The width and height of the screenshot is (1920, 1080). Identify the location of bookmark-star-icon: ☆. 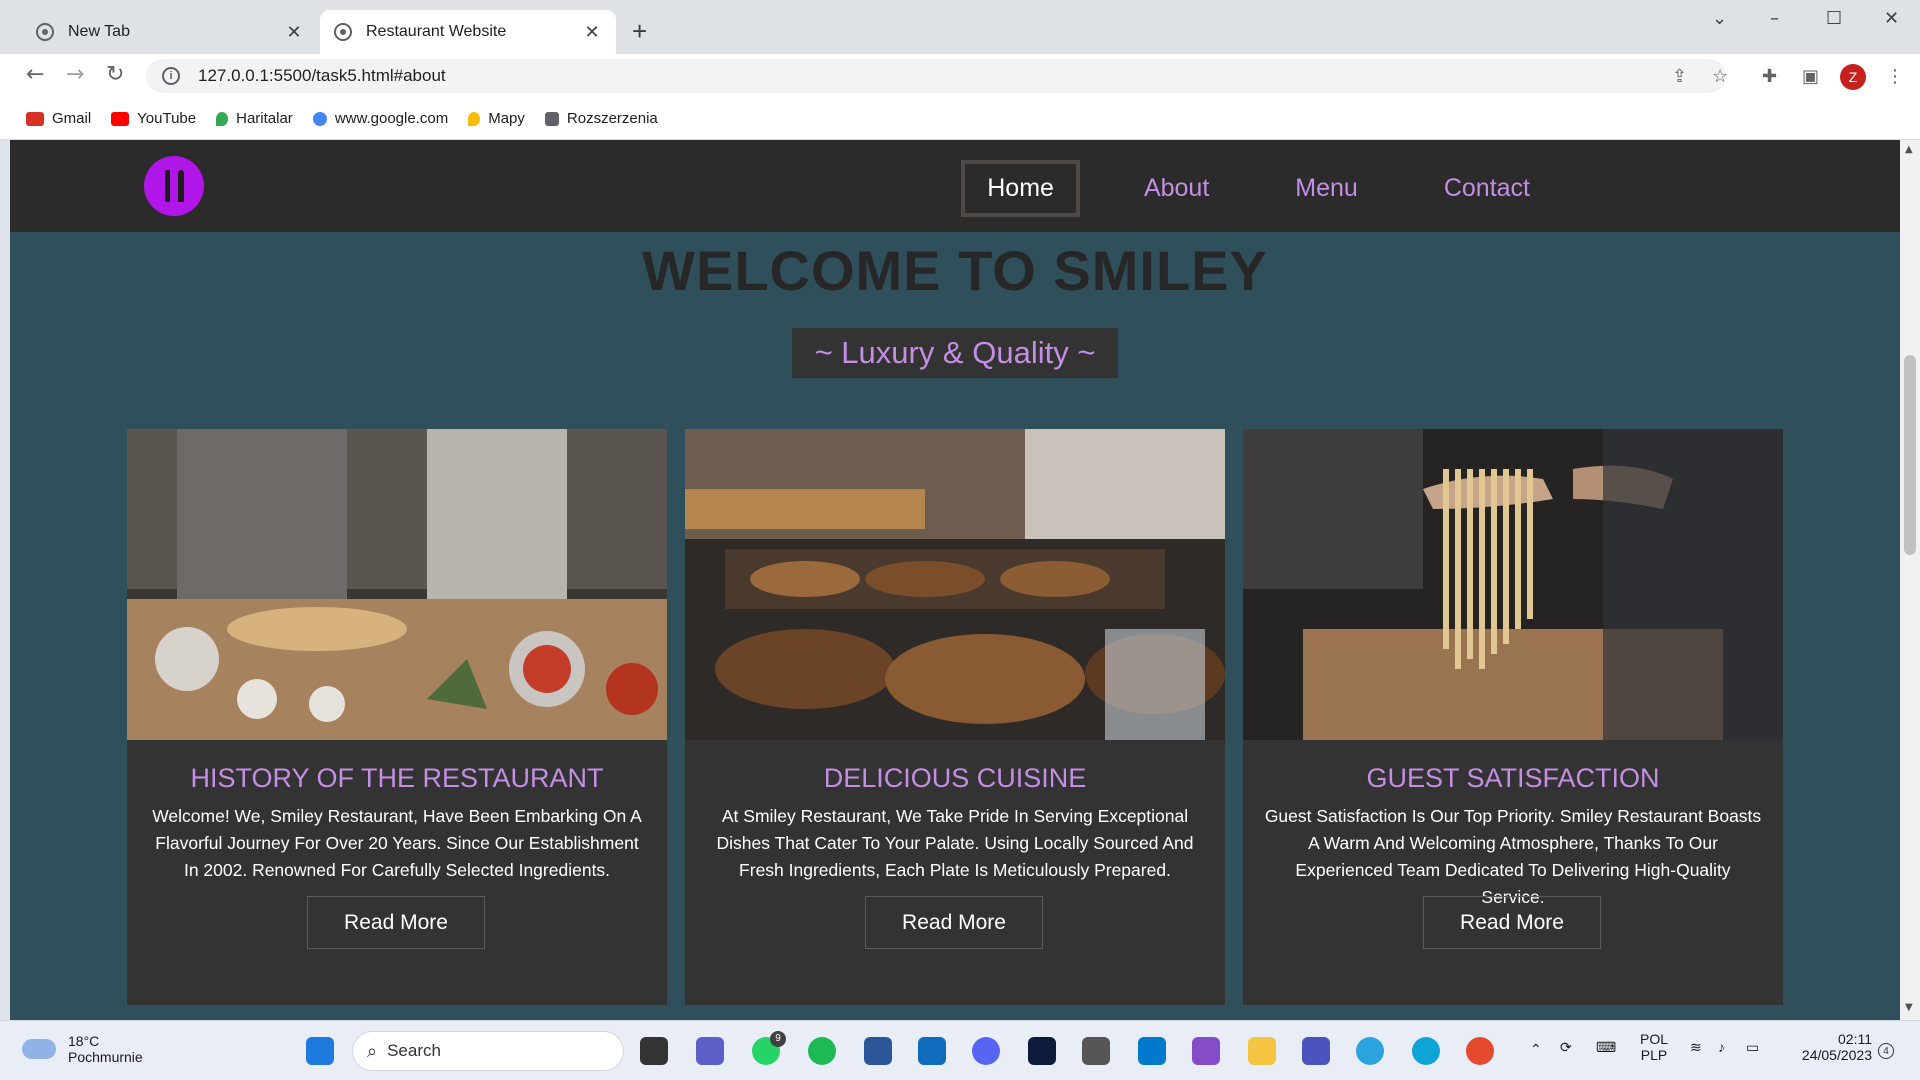
(1720, 76).